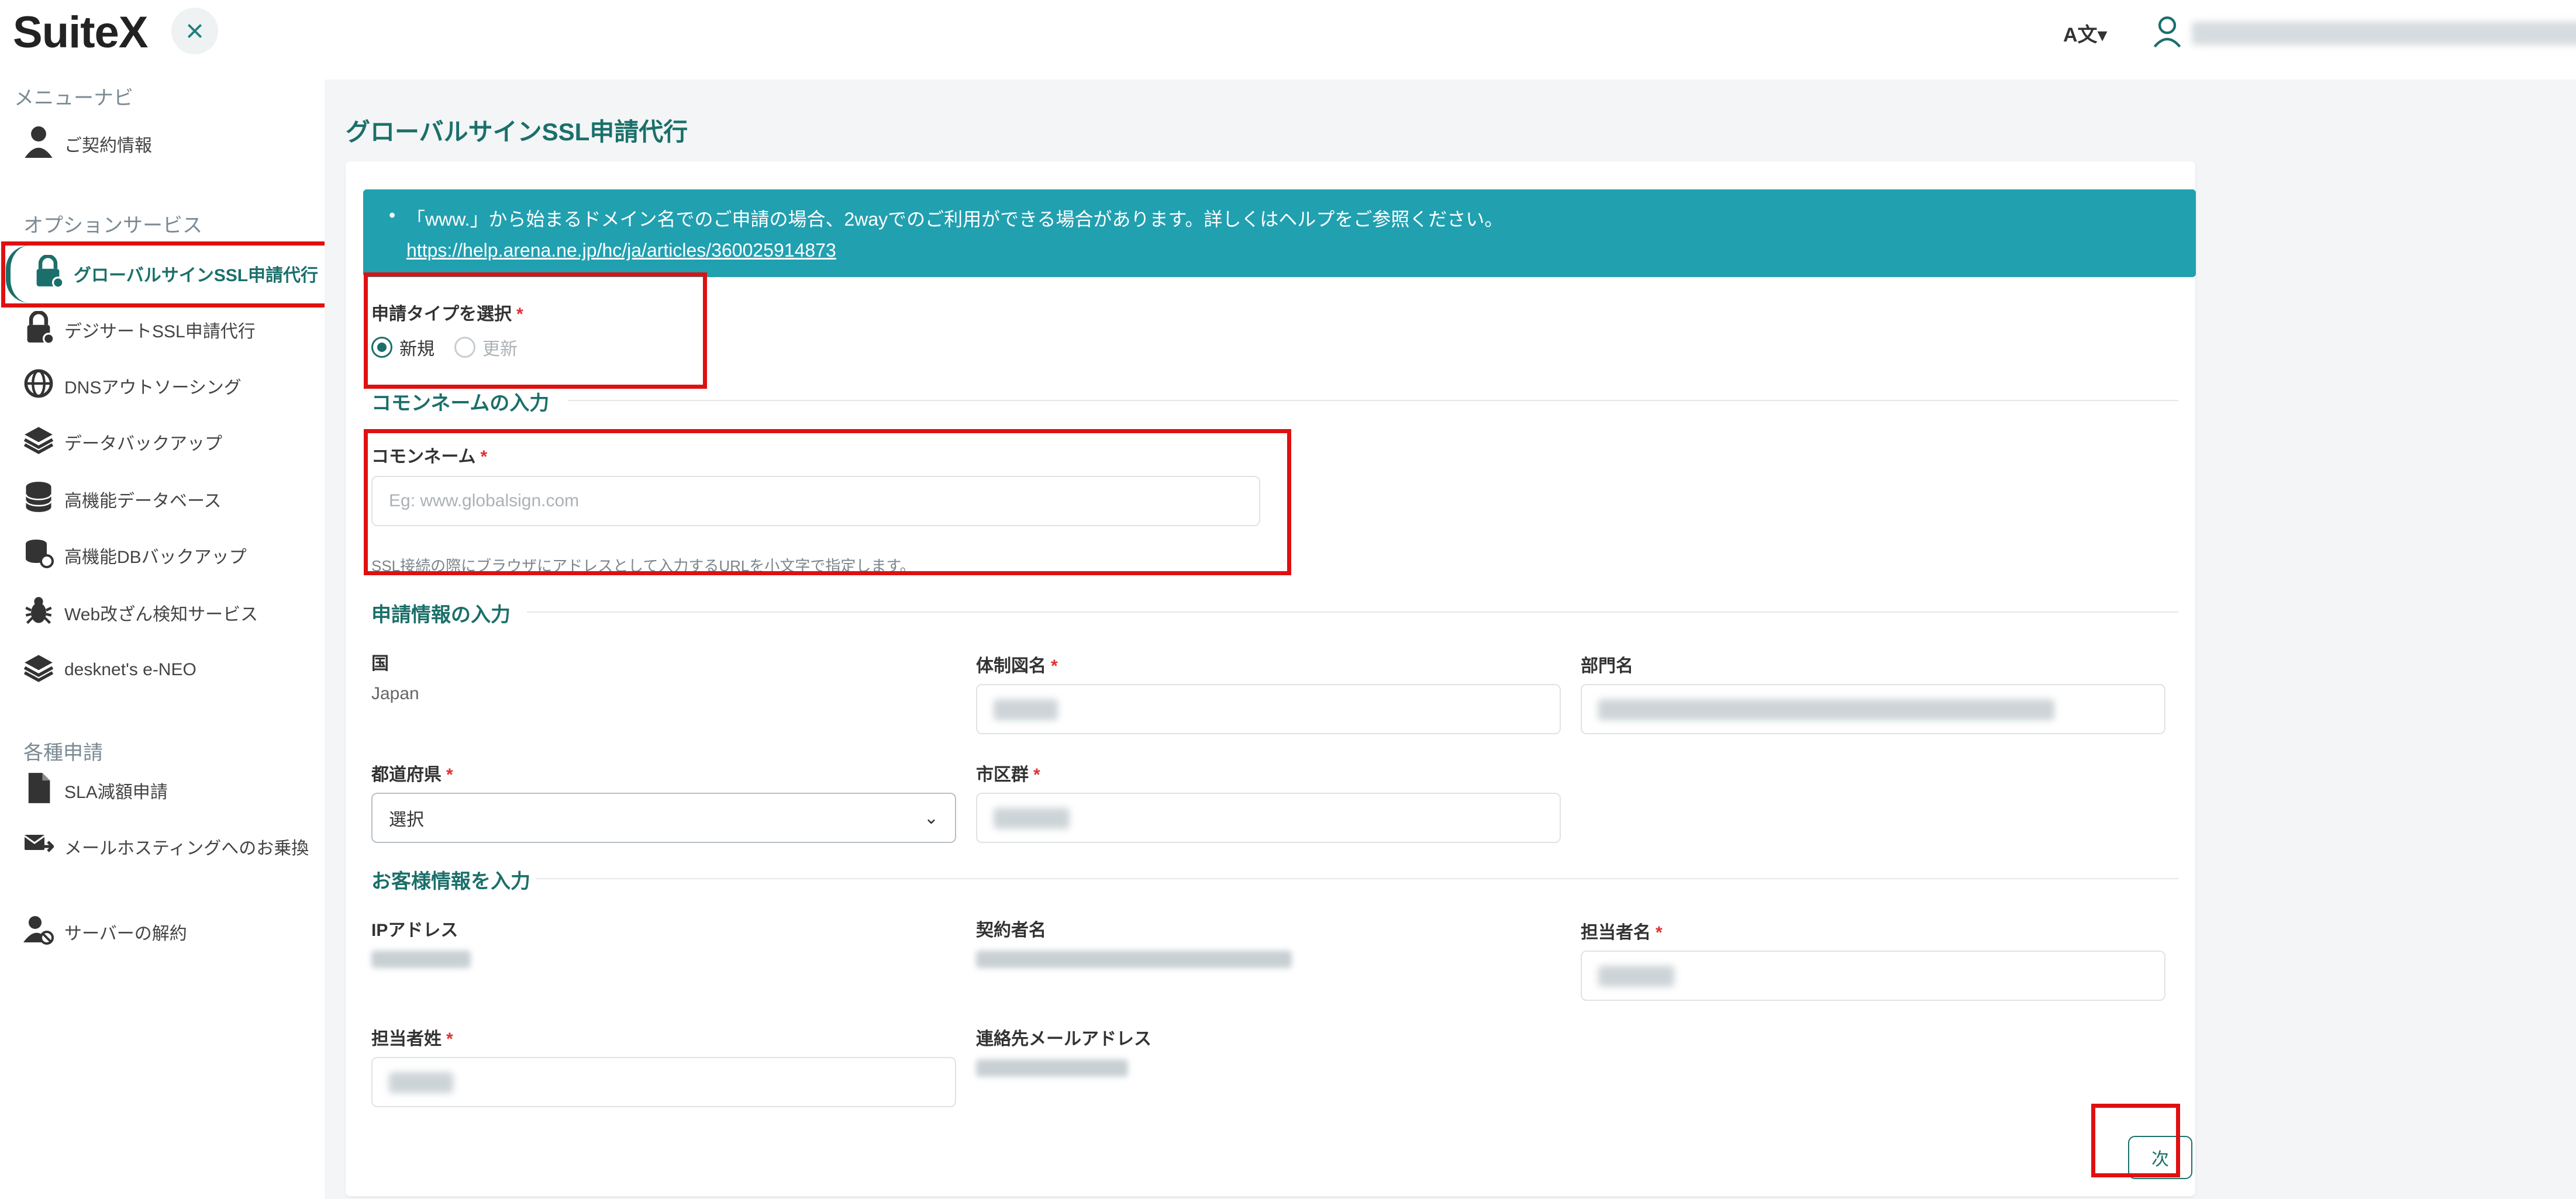  Describe the element at coordinates (643, 566) in the screenshot. I see `common-name-hint: SSL接続の際にブラウザにアドレスとして入力するURLを小文字で指定します。` at that location.